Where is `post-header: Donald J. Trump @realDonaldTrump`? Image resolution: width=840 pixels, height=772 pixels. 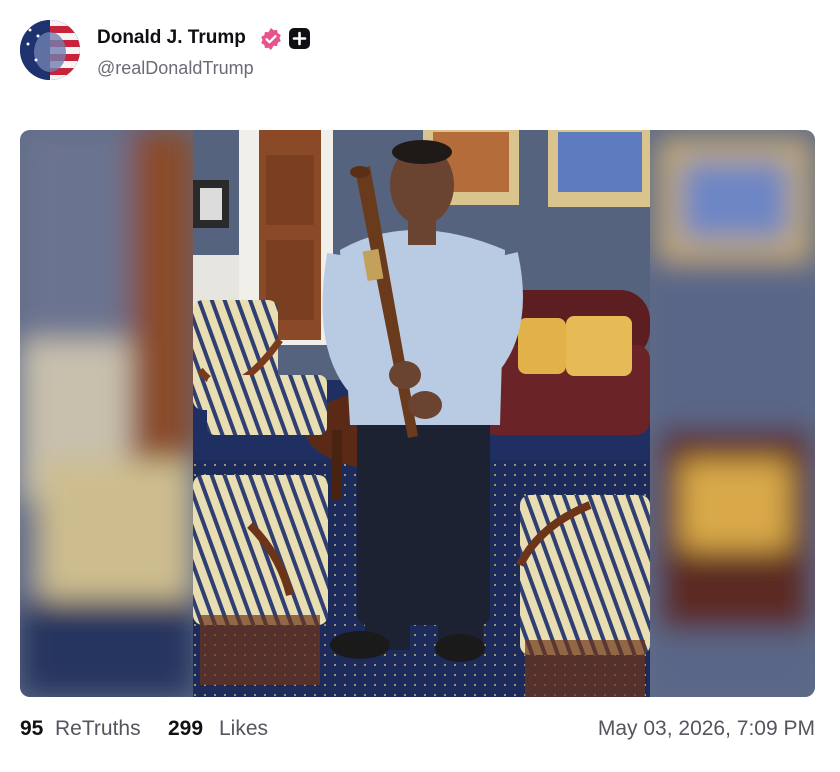
post-header: Donald J. Trump @realDonaldTrump is located at coordinates (420, 50).